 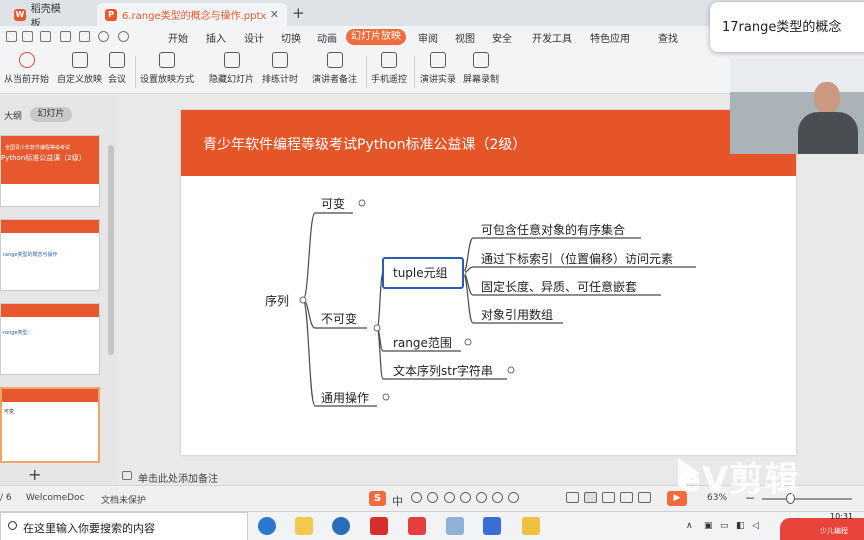 I want to click on file-explorer-icon, so click(x=304, y=526).